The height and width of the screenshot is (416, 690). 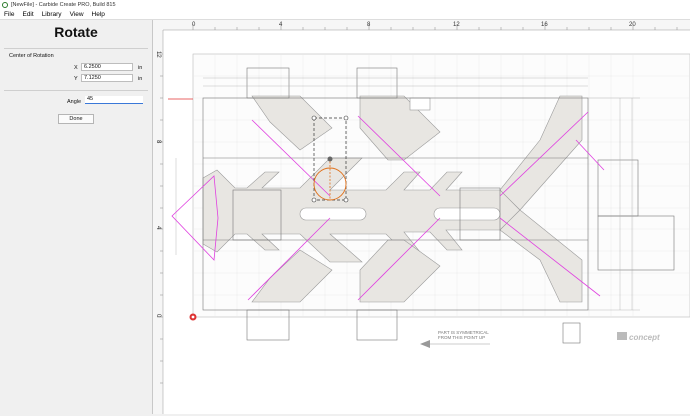 I want to click on panel-title: Rotate, so click(x=76, y=32).